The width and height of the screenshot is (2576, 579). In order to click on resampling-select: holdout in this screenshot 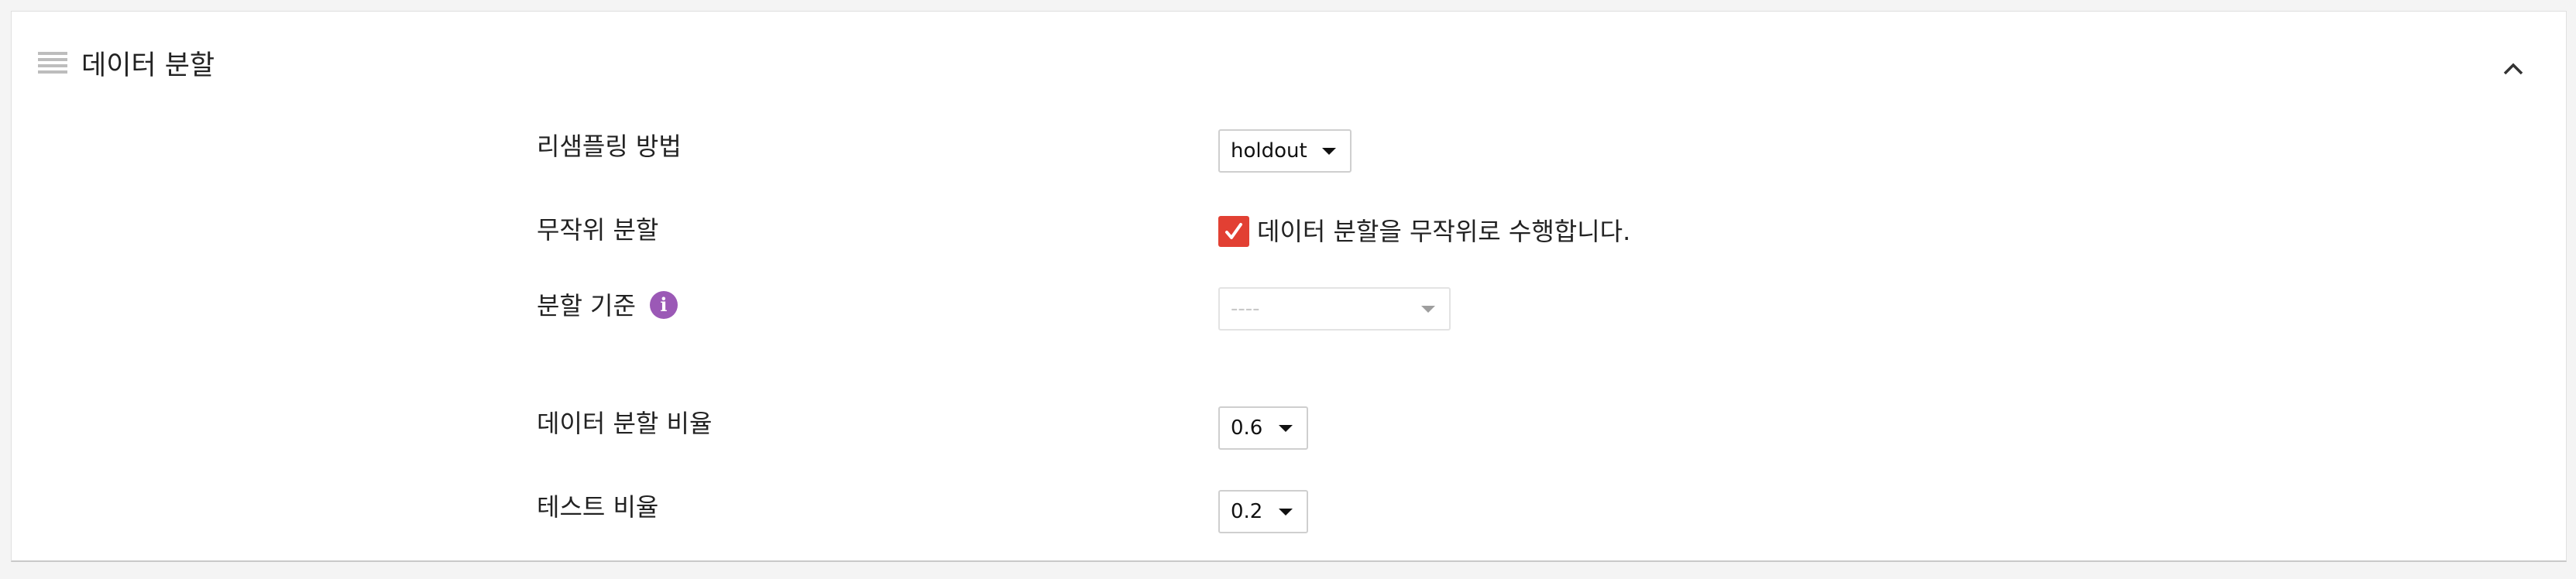, I will do `click(1285, 151)`.